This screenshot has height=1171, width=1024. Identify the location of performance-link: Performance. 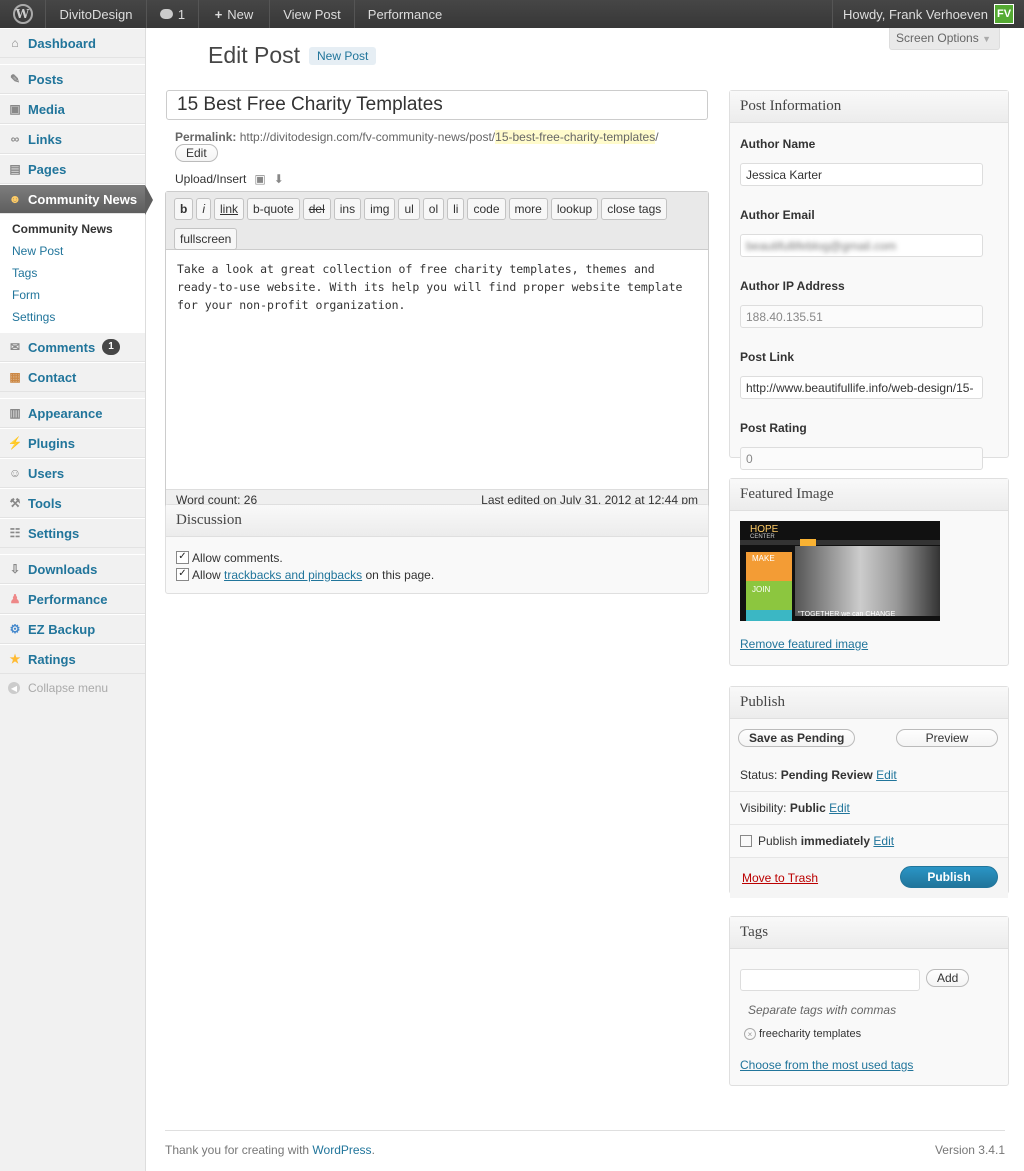
(405, 14).